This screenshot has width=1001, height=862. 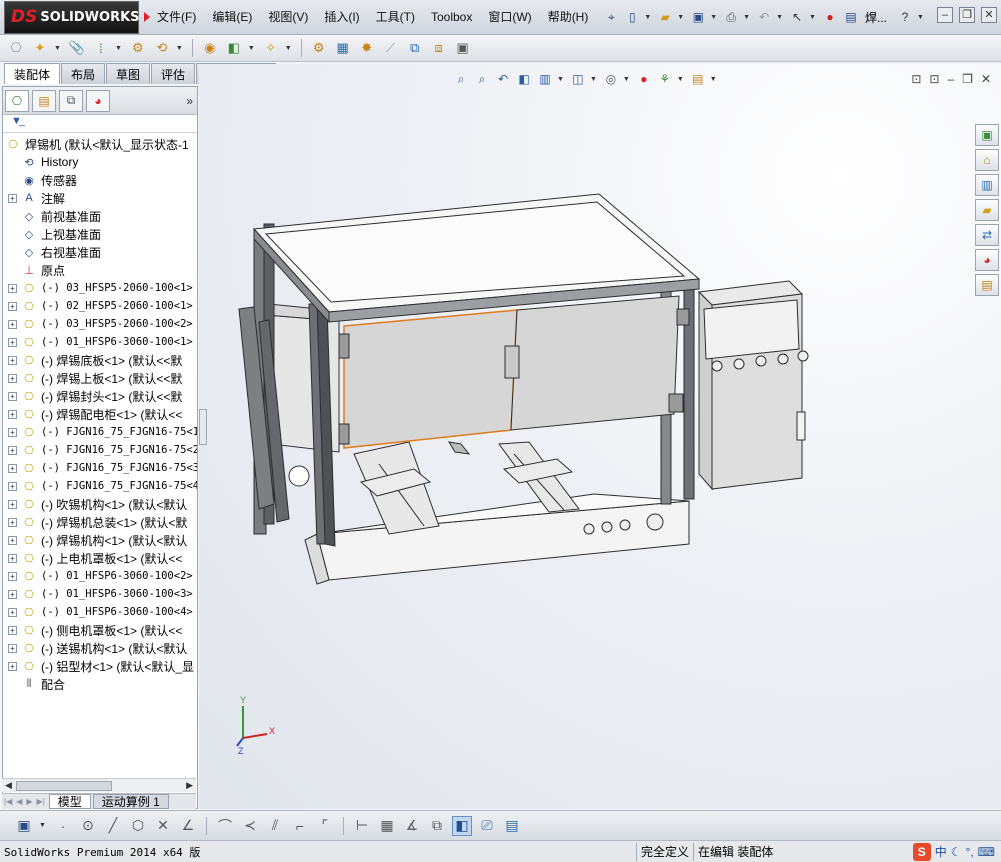 What do you see at coordinates (987, 160) in the screenshot?
I see `home-icon: ⌂` at bounding box center [987, 160].